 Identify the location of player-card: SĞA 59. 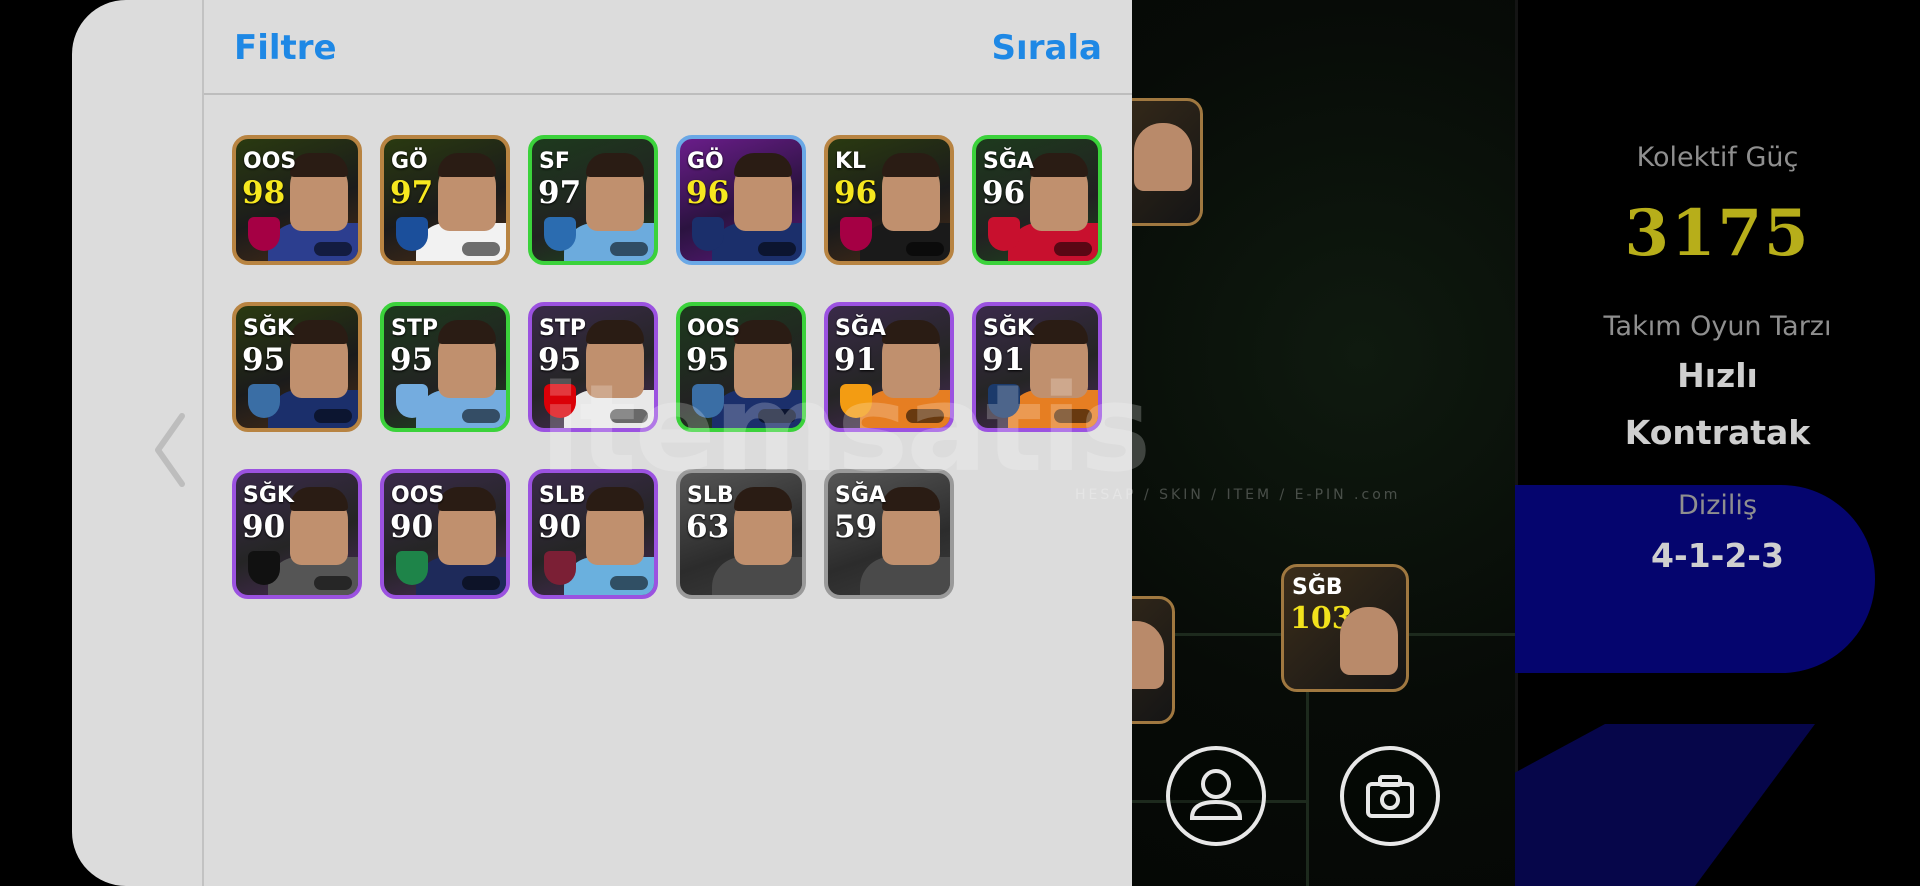
(889, 534).